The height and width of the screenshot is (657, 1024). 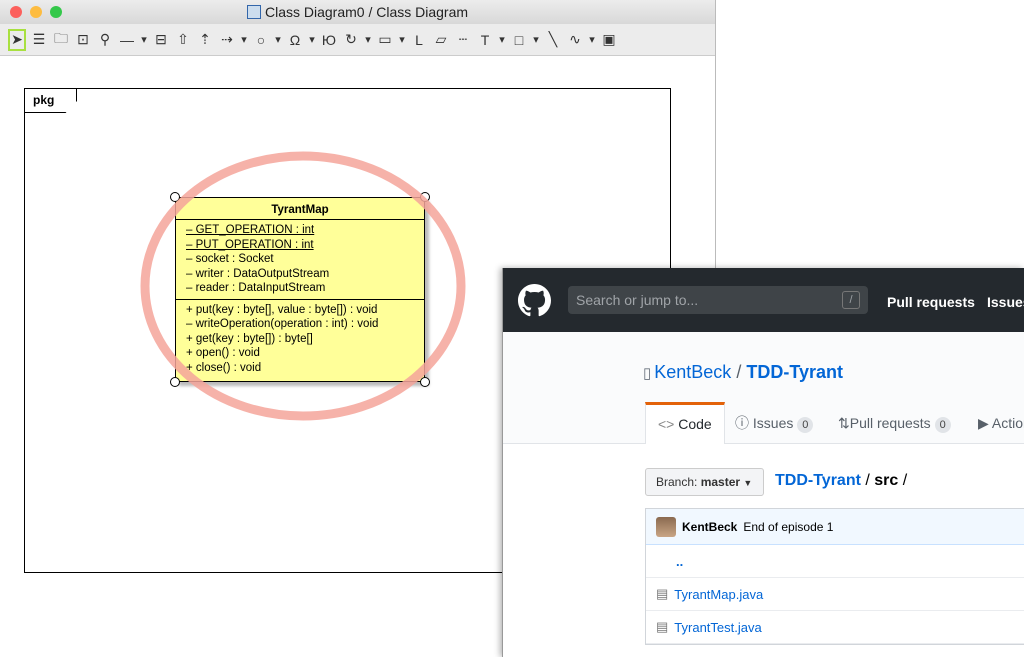 What do you see at coordinates (886, 480) in the screenshot?
I see `path-dir: src` at bounding box center [886, 480].